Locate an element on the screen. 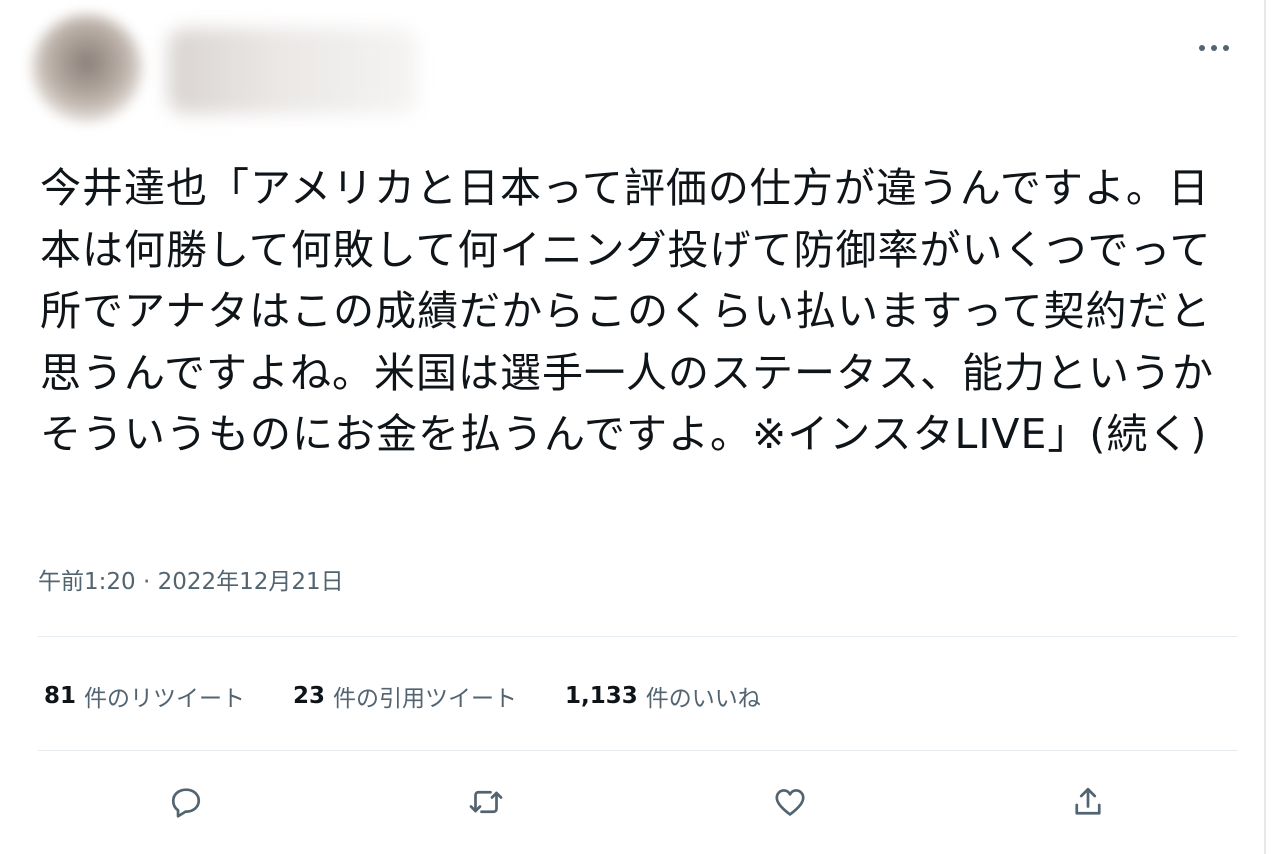 This screenshot has height=854, width=1280. divider-bottom is located at coordinates (638, 750).